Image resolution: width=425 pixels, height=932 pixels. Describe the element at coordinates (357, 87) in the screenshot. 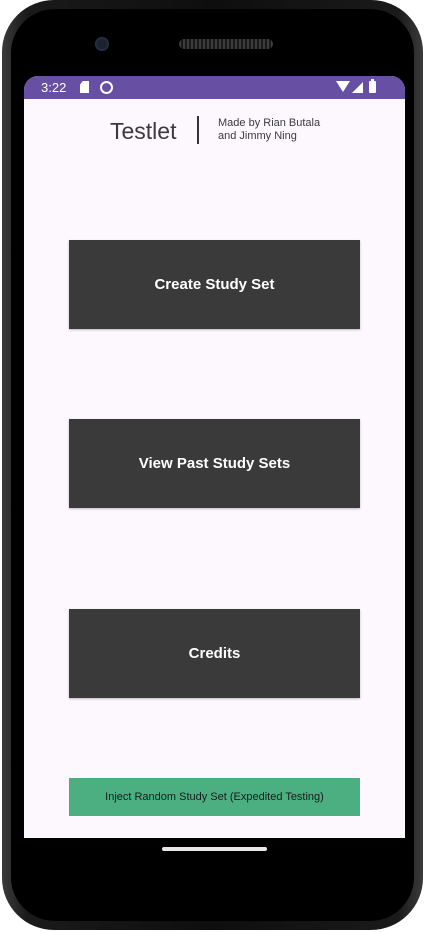

I see `signal-icon` at that location.